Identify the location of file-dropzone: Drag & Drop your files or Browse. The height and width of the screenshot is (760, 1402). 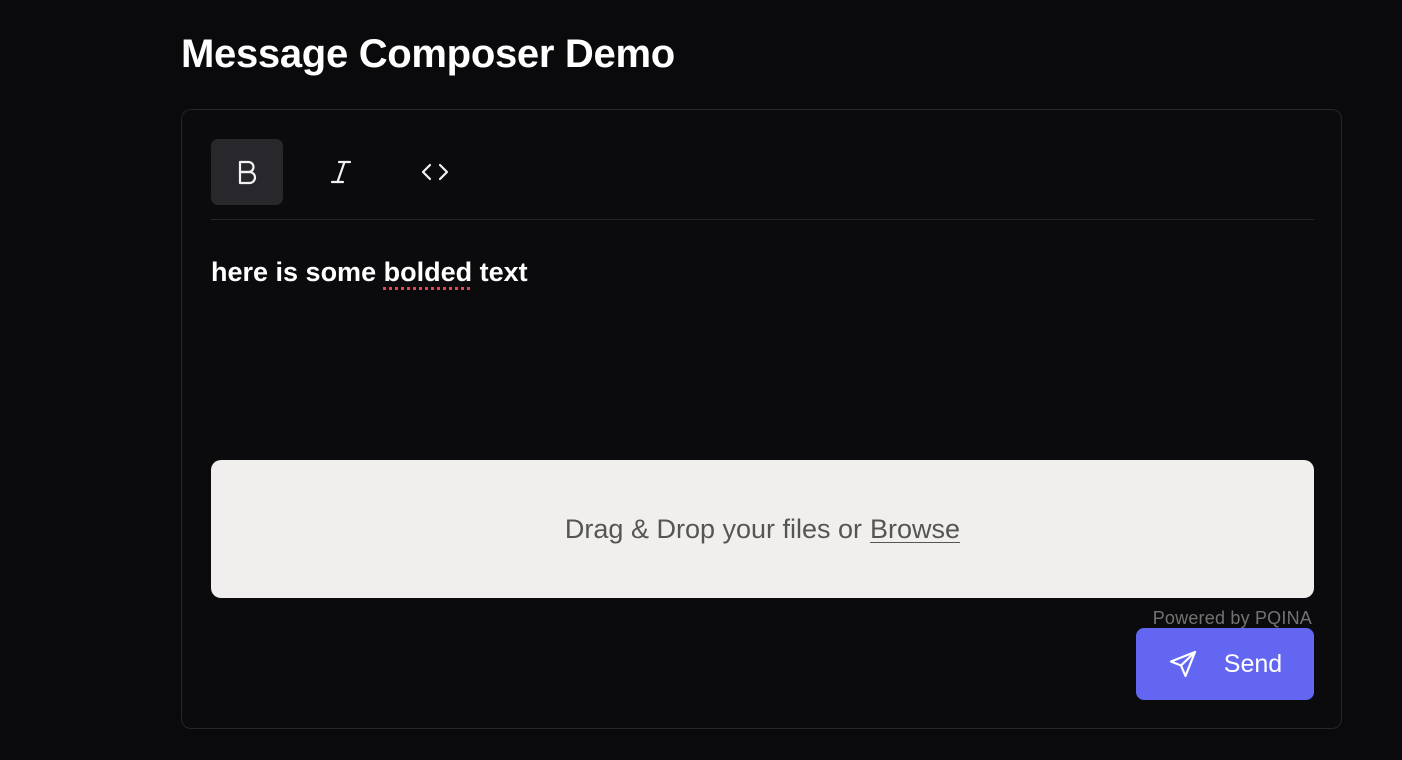
(762, 529).